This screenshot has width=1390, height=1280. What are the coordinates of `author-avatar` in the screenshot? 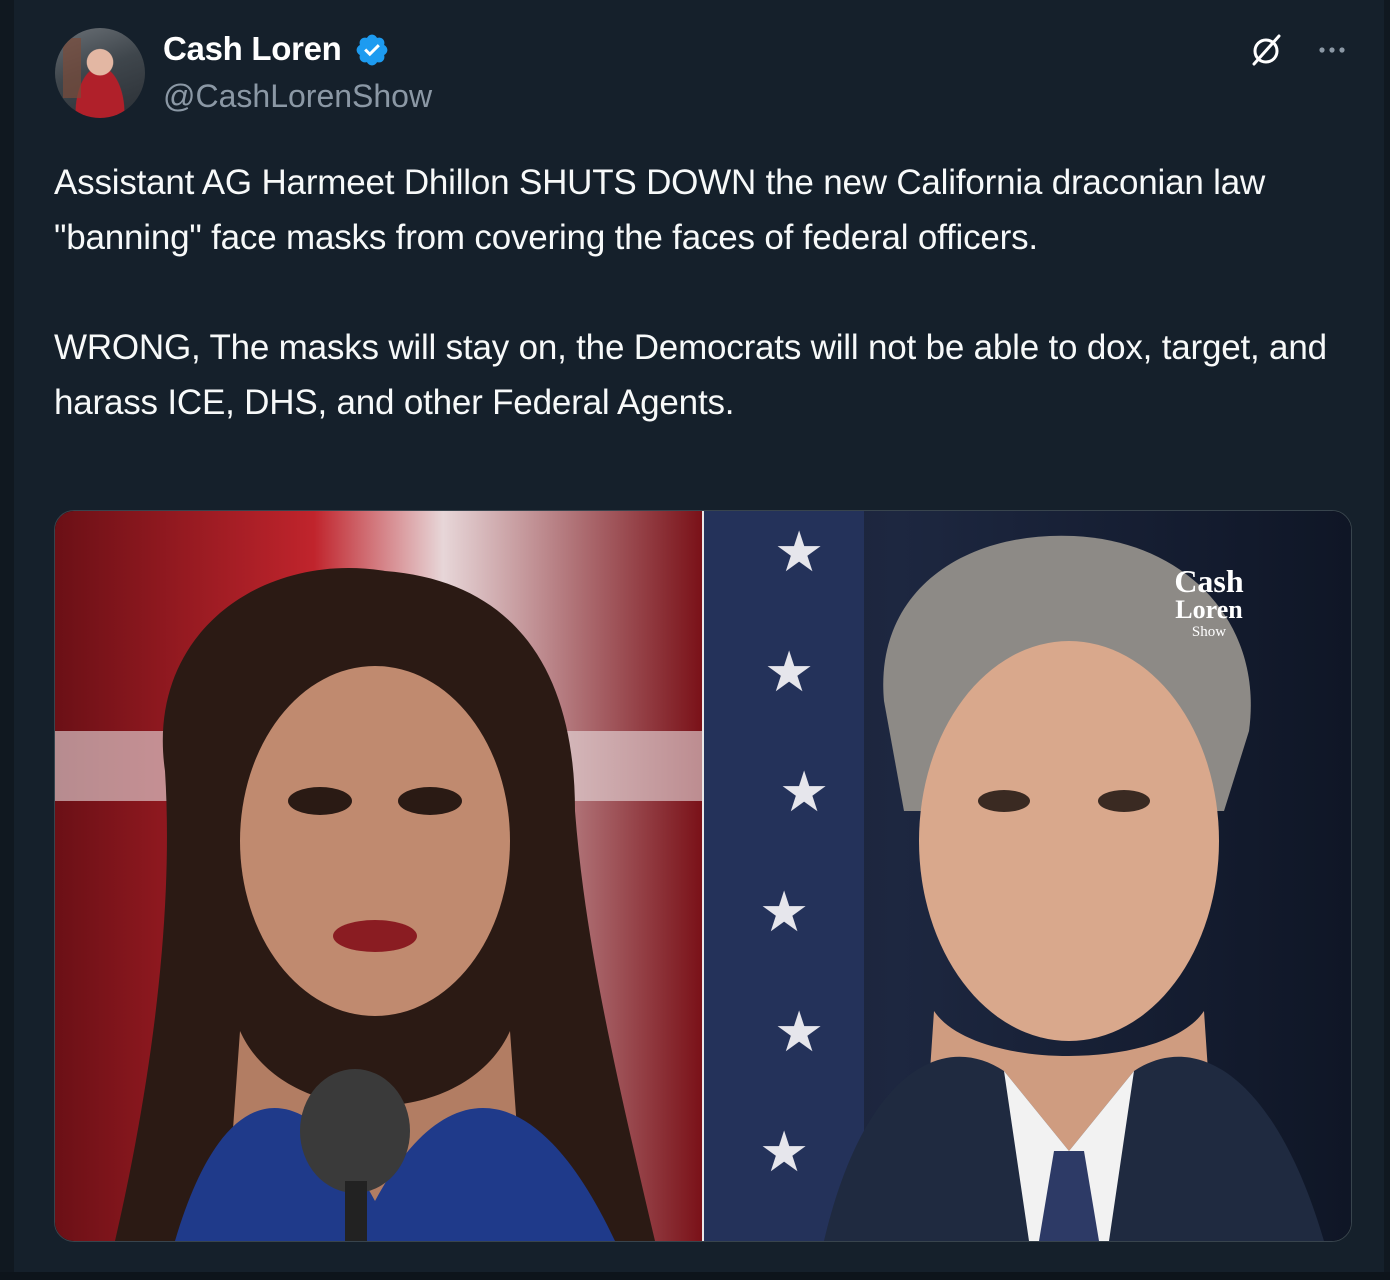 It's located at (100, 73).